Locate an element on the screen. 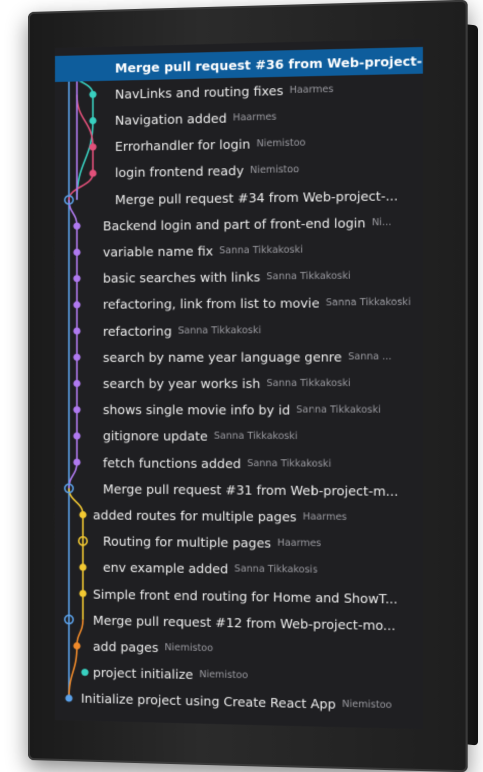 The height and width of the screenshot is (772, 483). commit-message: fetch functions added is located at coordinates (172, 463).